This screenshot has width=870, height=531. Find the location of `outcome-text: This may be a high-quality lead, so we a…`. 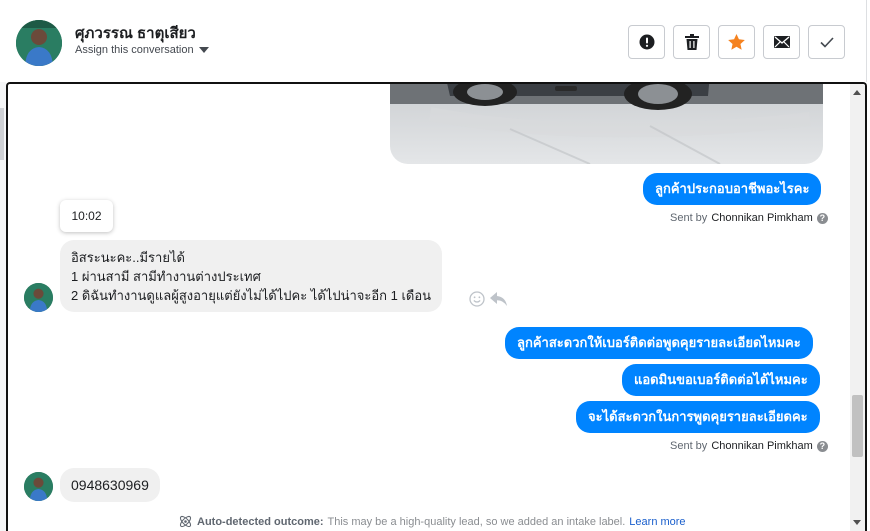

outcome-text: This may be a high-quality lead, so we a… is located at coordinates (476, 521).